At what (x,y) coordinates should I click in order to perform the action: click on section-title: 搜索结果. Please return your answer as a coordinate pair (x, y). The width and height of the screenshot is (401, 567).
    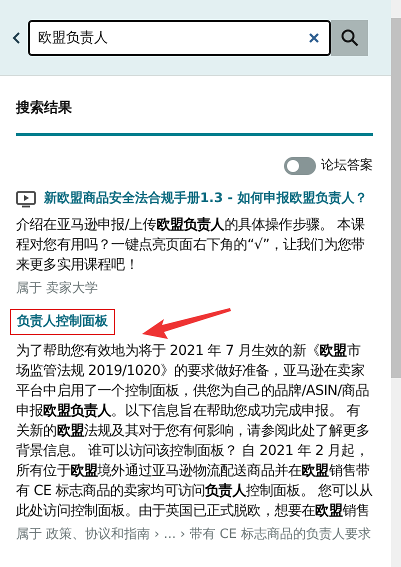
    Looking at the image, I should click on (194, 106).